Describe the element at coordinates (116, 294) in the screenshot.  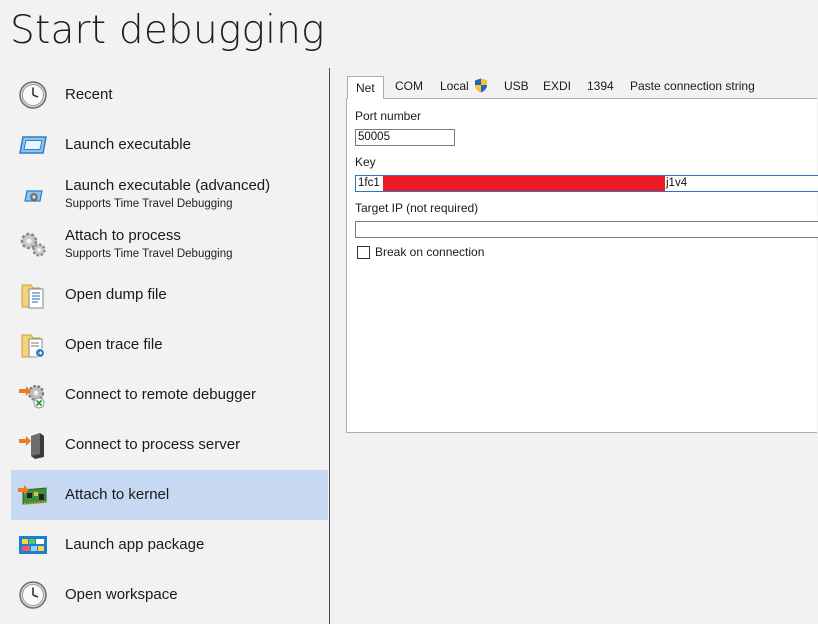
I see `sidebar-item-label: Open dump file` at that location.